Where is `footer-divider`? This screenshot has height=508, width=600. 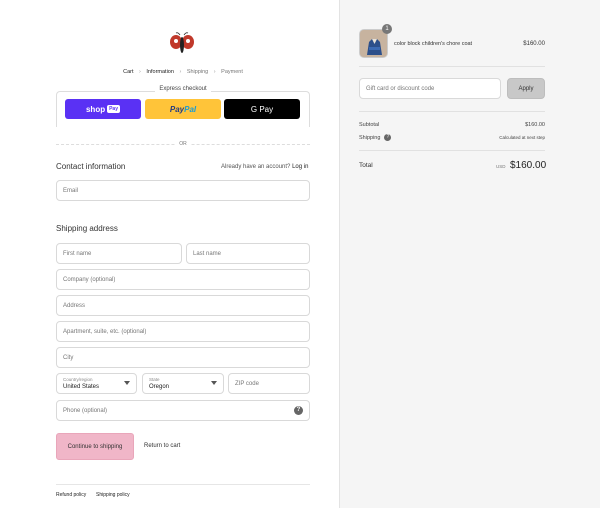 footer-divider is located at coordinates (183, 484).